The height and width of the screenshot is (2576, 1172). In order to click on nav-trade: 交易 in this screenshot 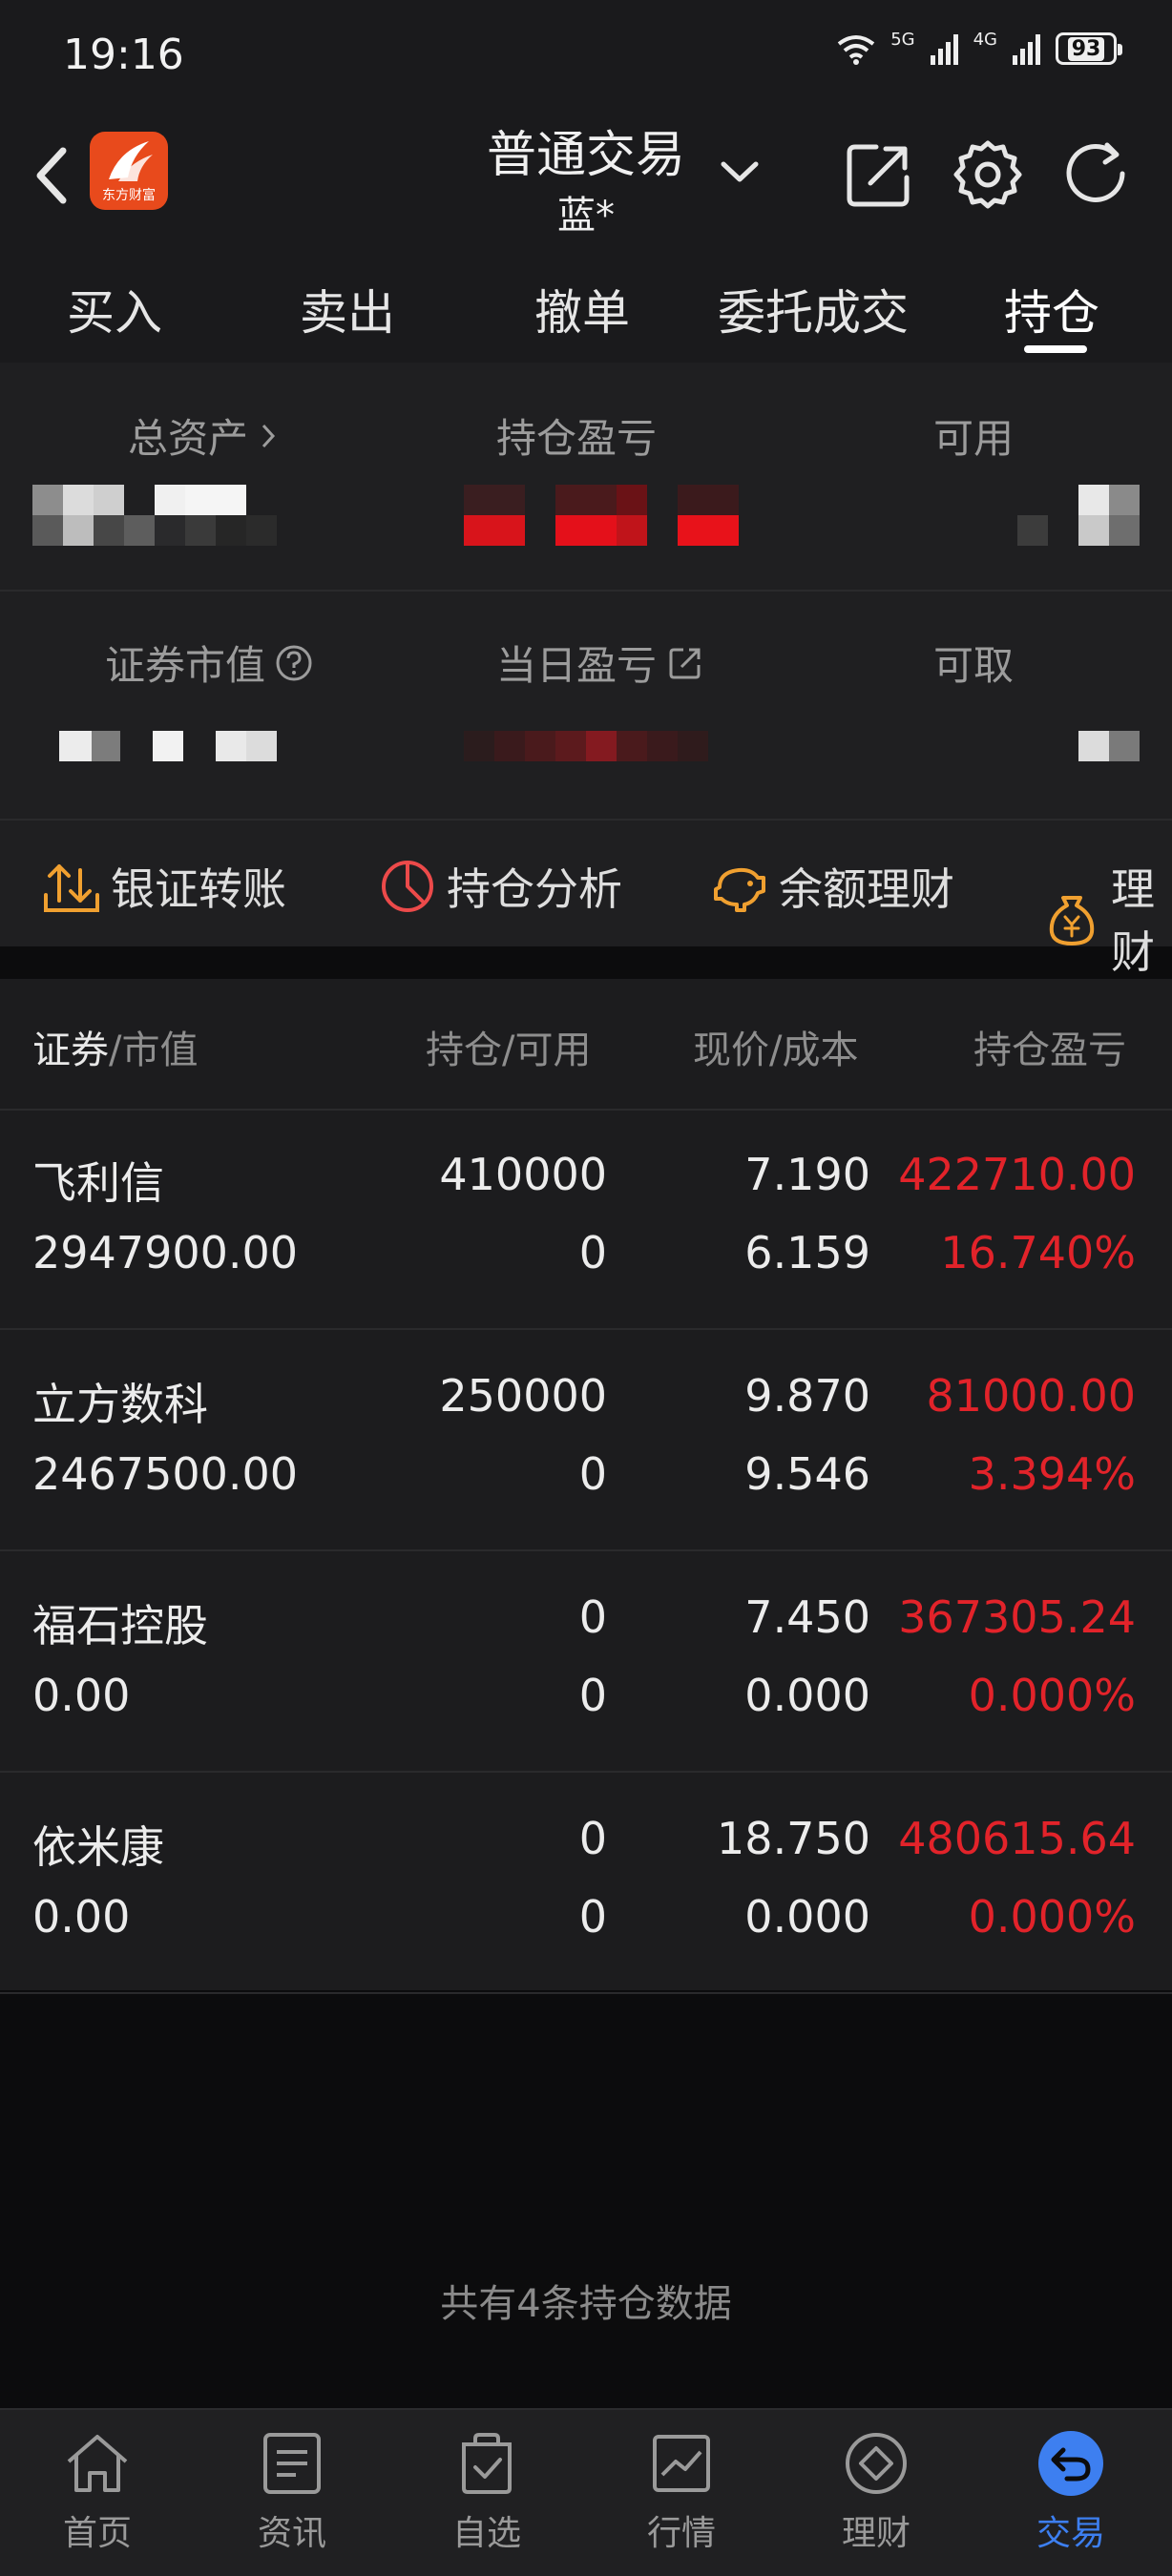, I will do `click(1070, 2491)`.